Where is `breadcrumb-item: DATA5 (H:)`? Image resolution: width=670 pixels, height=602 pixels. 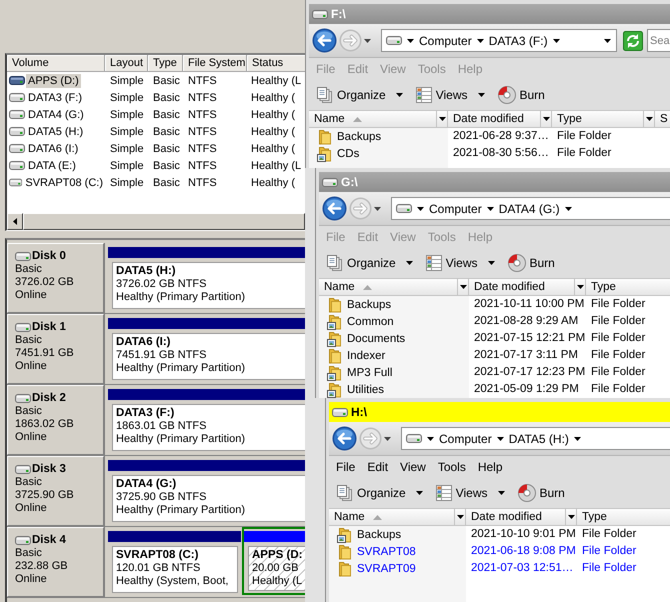
breadcrumb-item: DATA5 (H:) is located at coordinates (538, 439).